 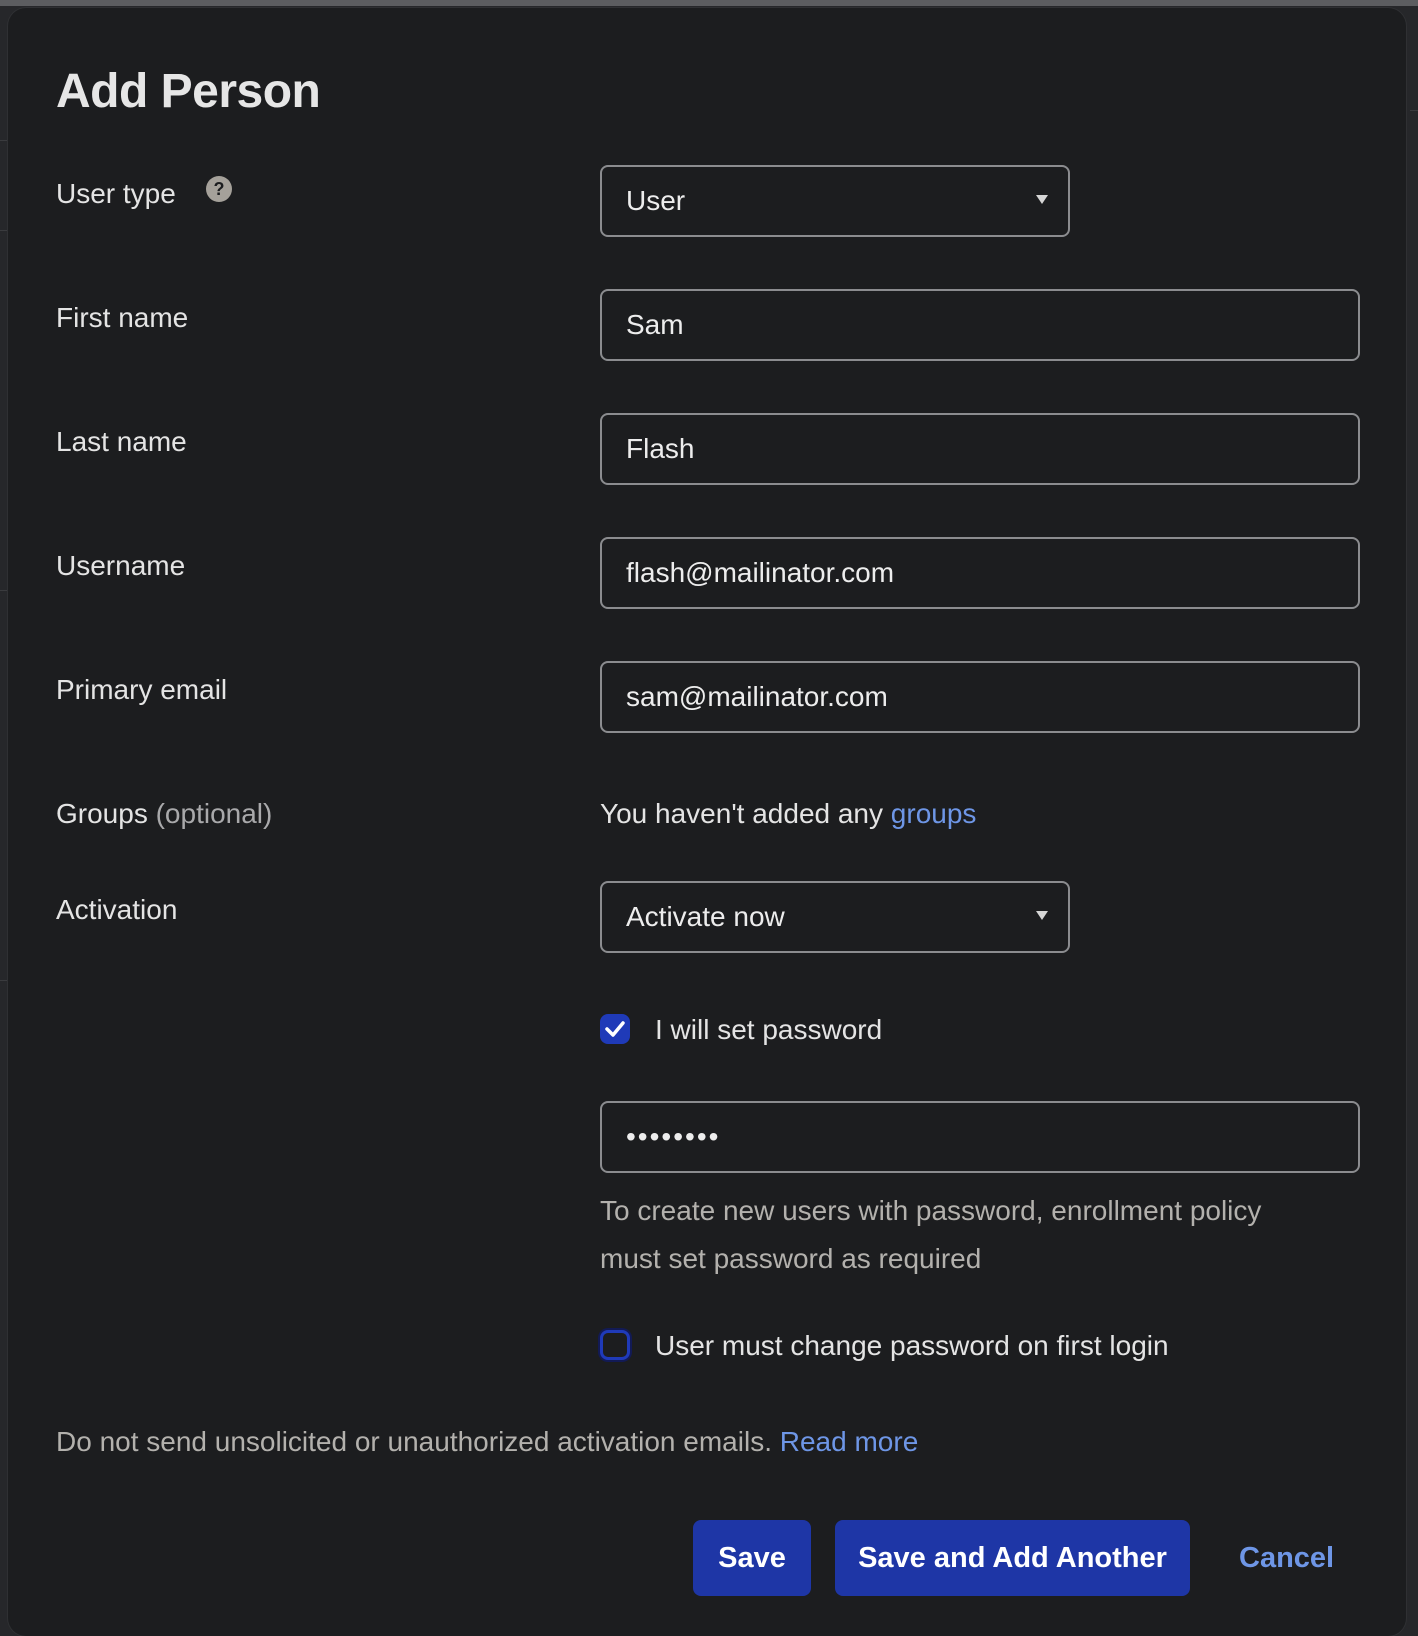 I want to click on groups-empty-message: You haven't added any groups, so click(x=788, y=814).